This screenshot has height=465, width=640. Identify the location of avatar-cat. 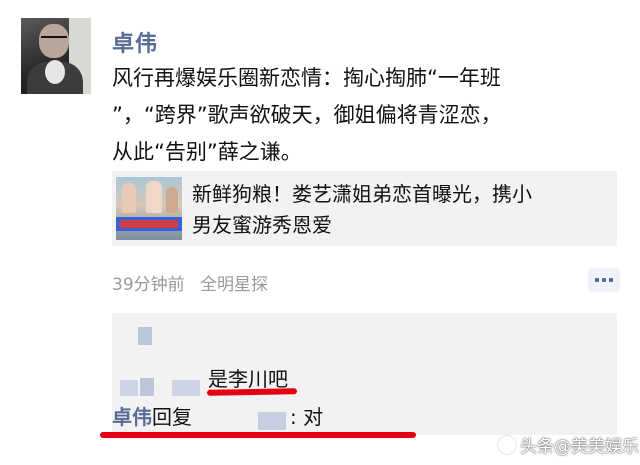
(55, 72).